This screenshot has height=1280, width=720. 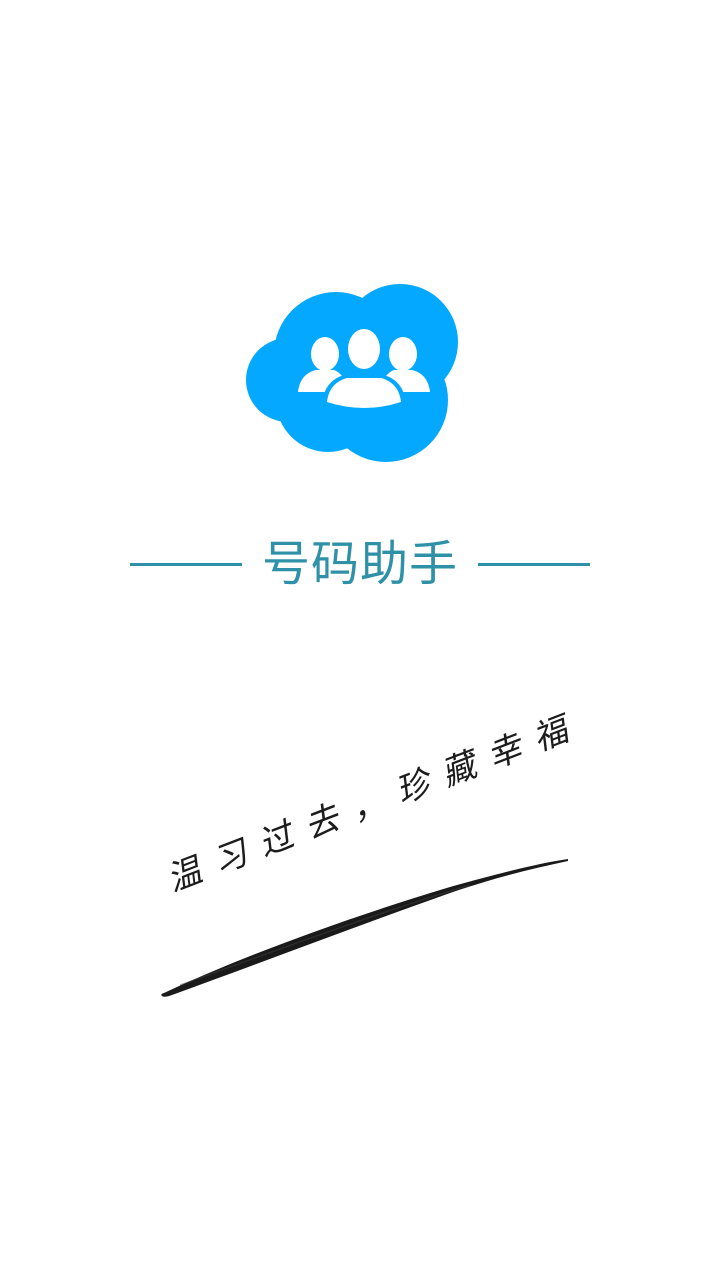 I want to click on title-left-rule, so click(x=186, y=564).